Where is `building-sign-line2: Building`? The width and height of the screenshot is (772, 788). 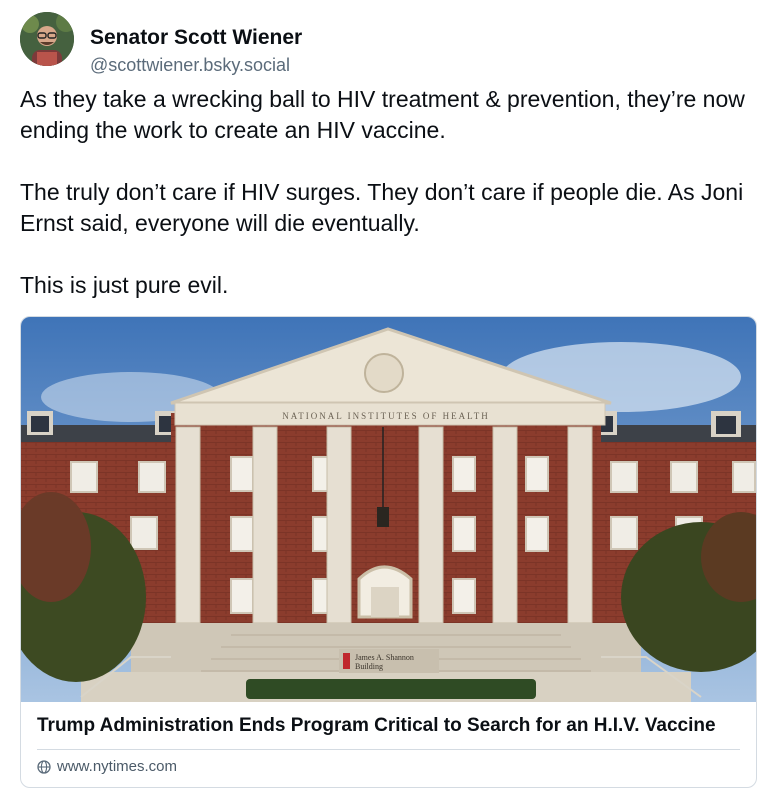 building-sign-line2: Building is located at coordinates (369, 666).